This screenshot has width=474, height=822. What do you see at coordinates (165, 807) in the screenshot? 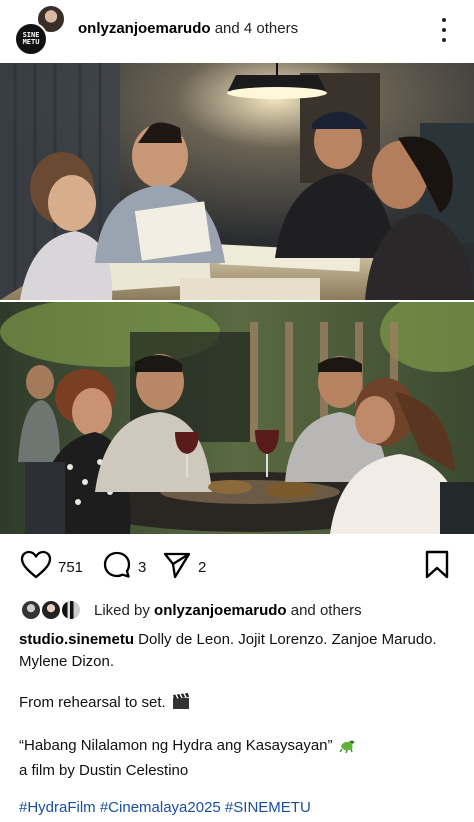
I see `caption-hashtags: #HydraFilm #Cinemalaya2025 #SINEMETU` at bounding box center [165, 807].